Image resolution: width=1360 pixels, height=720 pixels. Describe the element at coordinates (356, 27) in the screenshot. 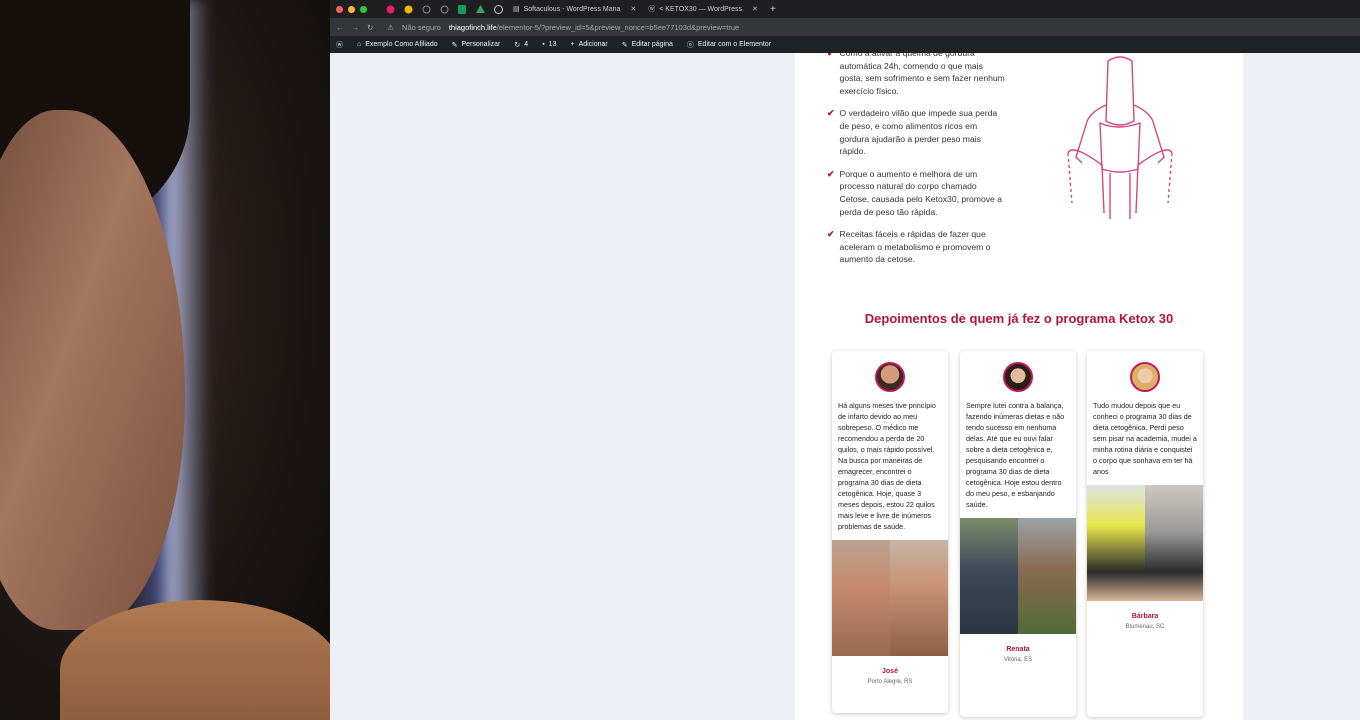

I see `forward-icon: →` at that location.